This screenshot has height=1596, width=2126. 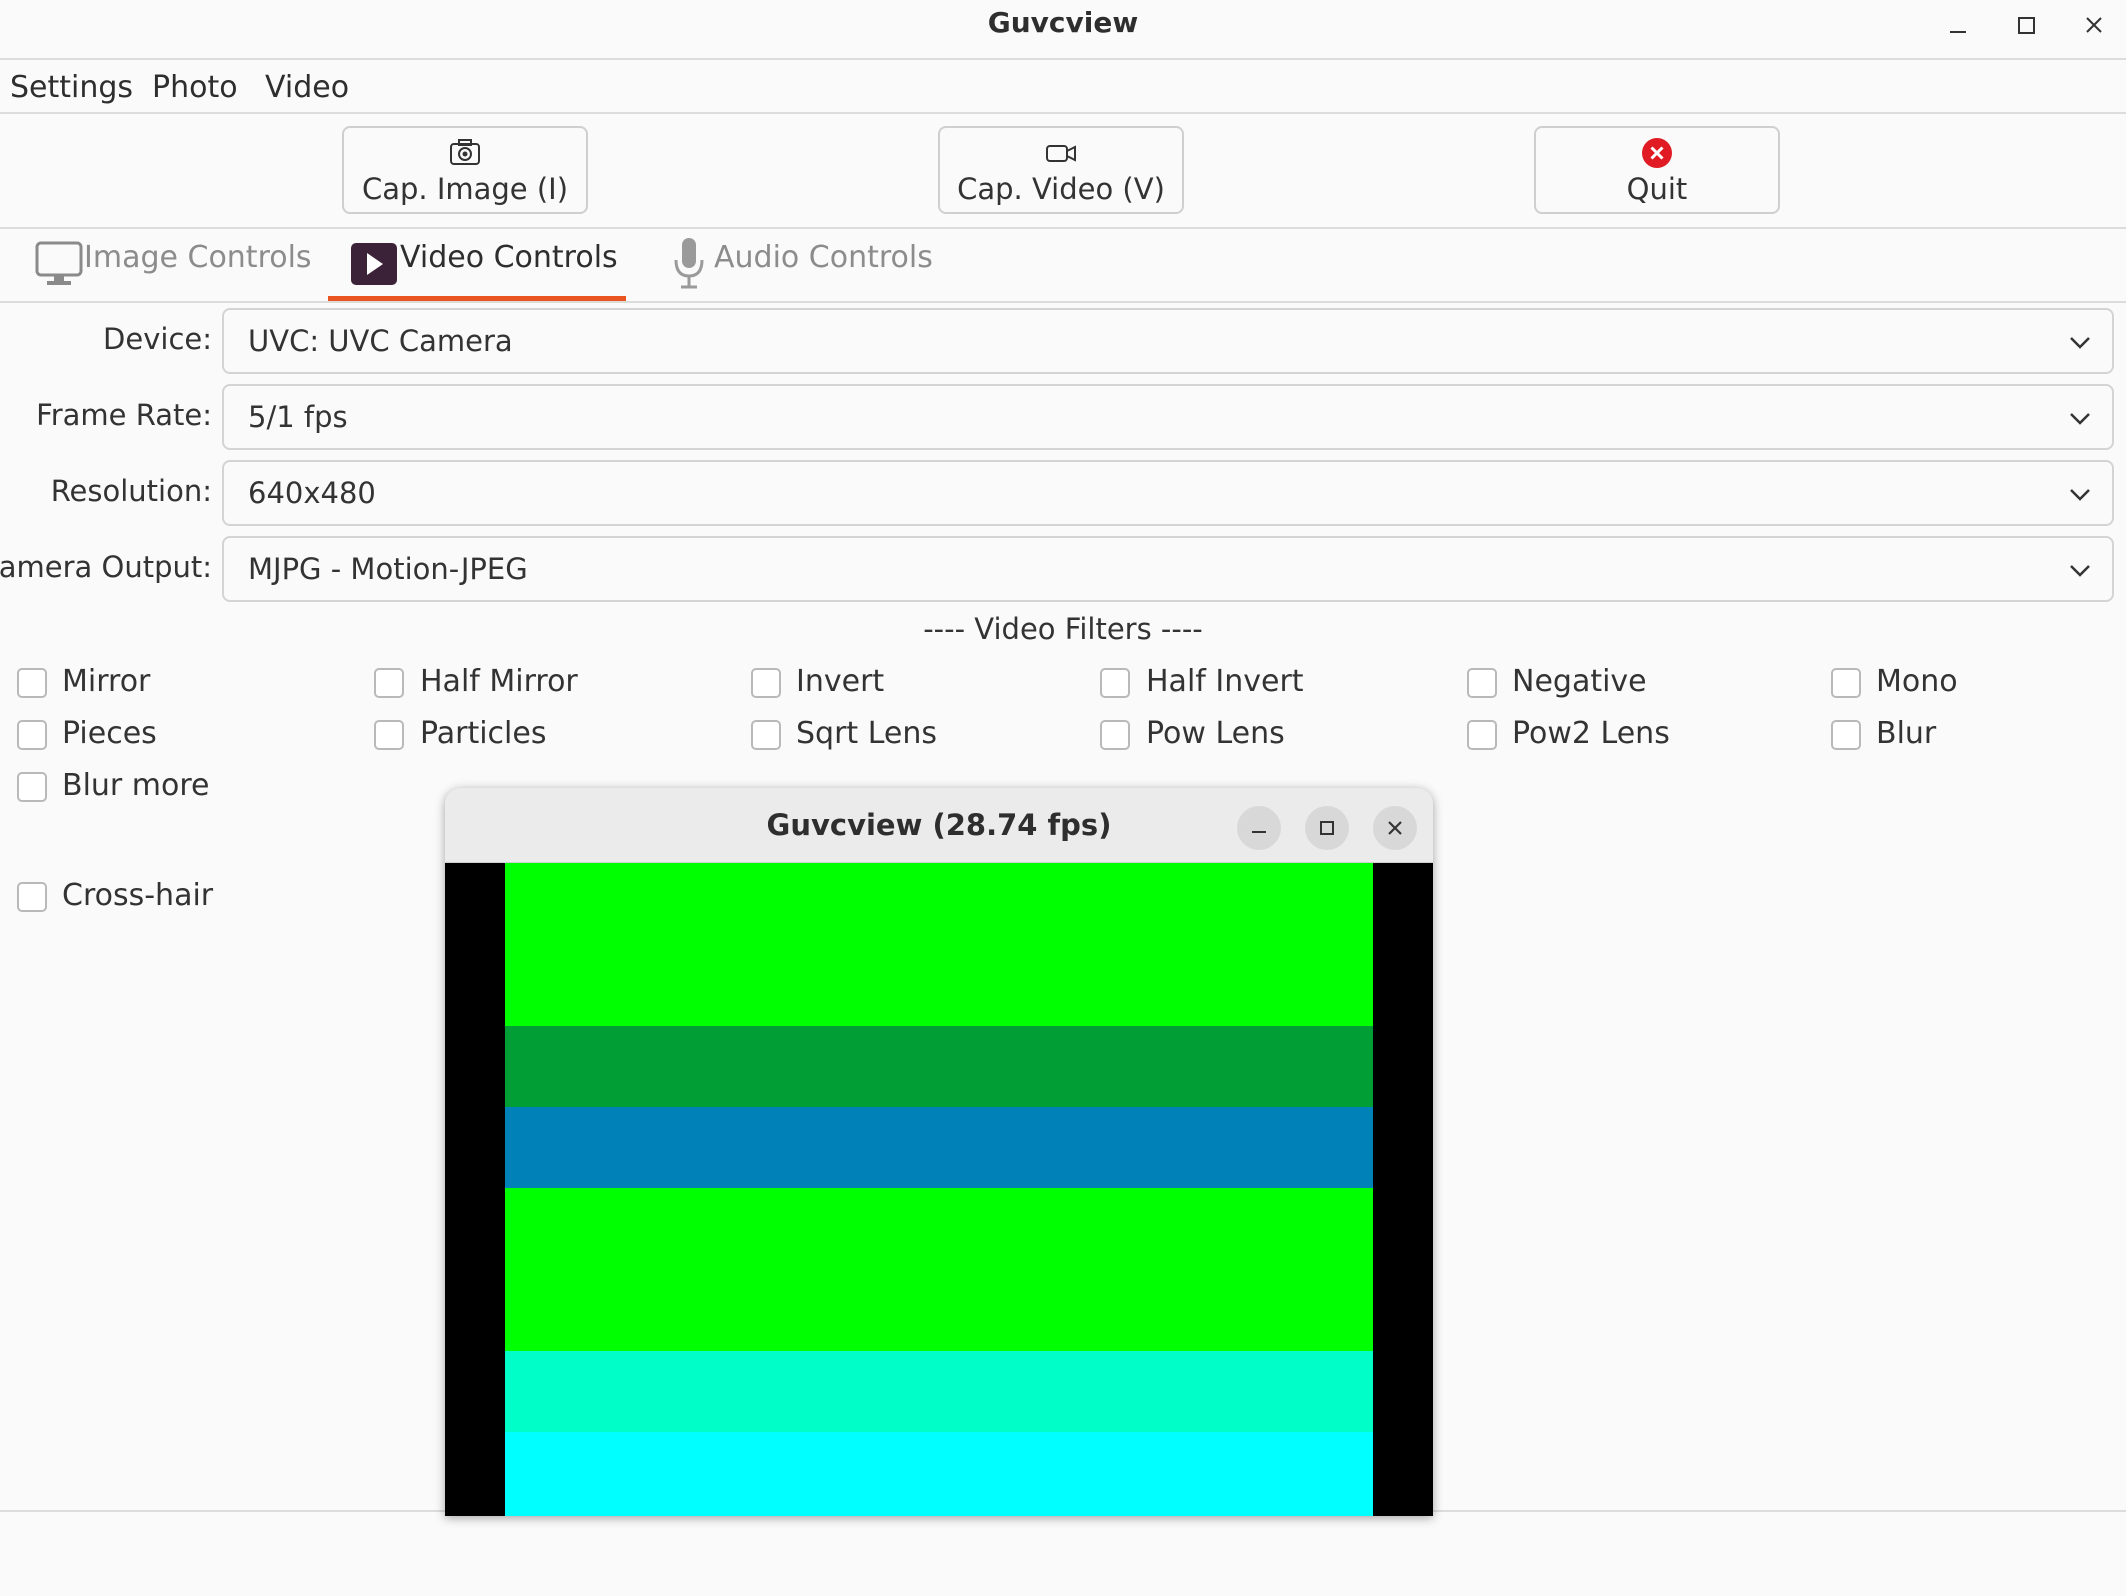 I want to click on half-invert-label: Half Invert, so click(x=1225, y=681).